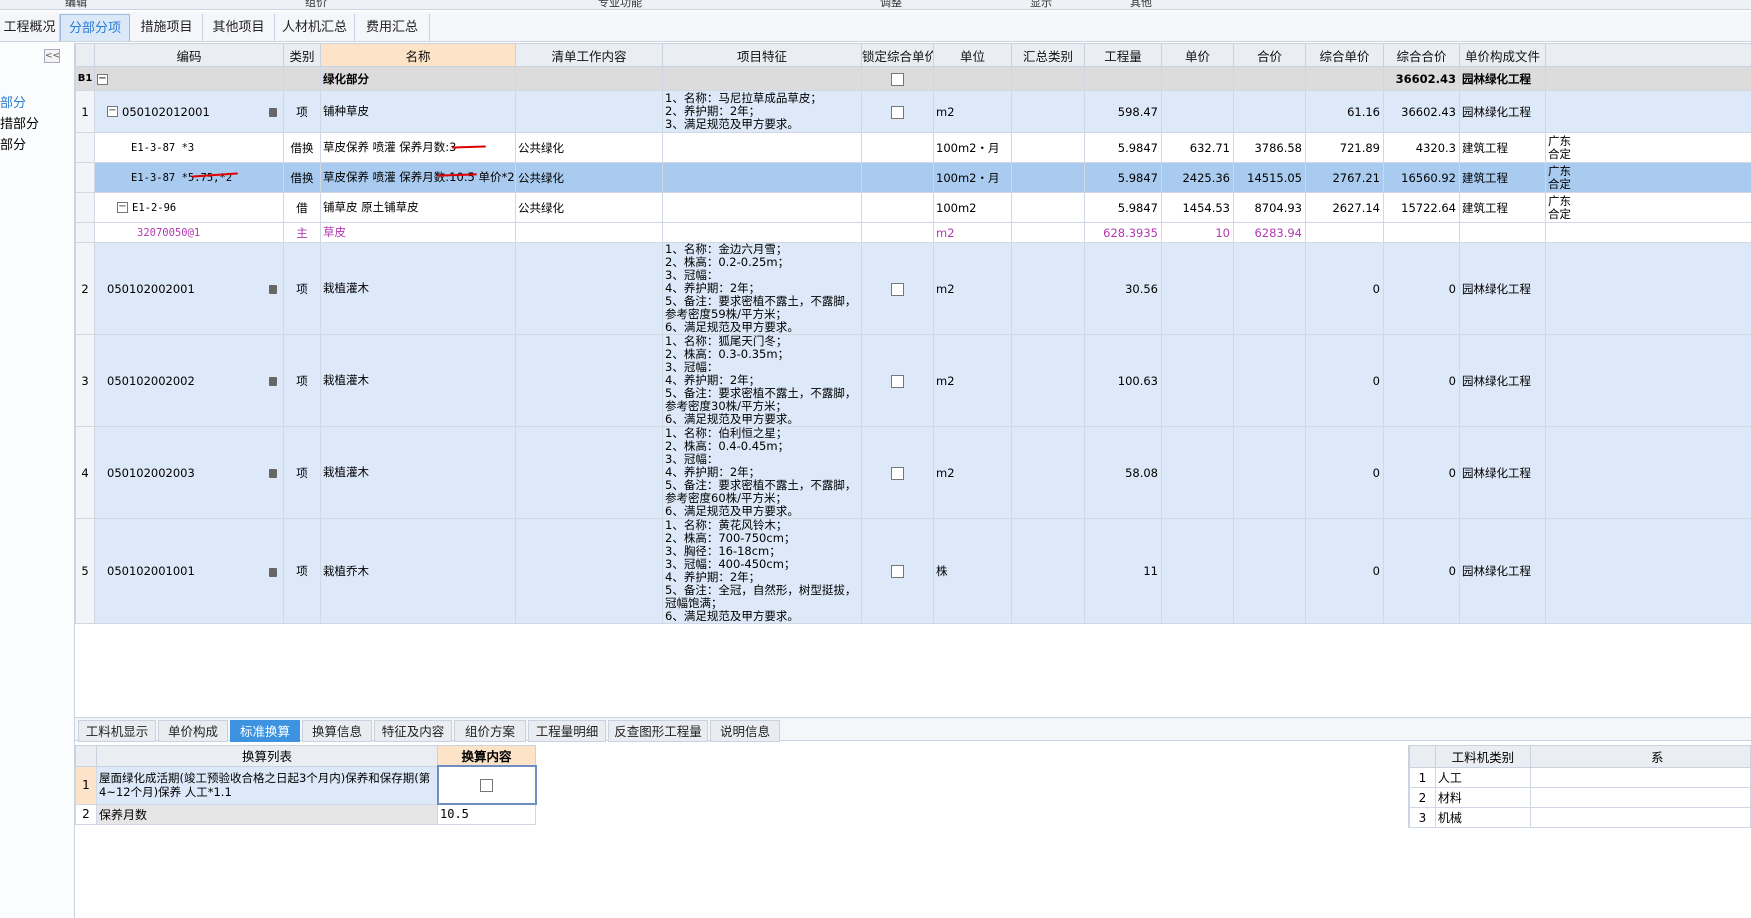 This screenshot has height=918, width=1751. What do you see at coordinates (13, 143) in the screenshot?
I see `tree-item-other: 部分` at bounding box center [13, 143].